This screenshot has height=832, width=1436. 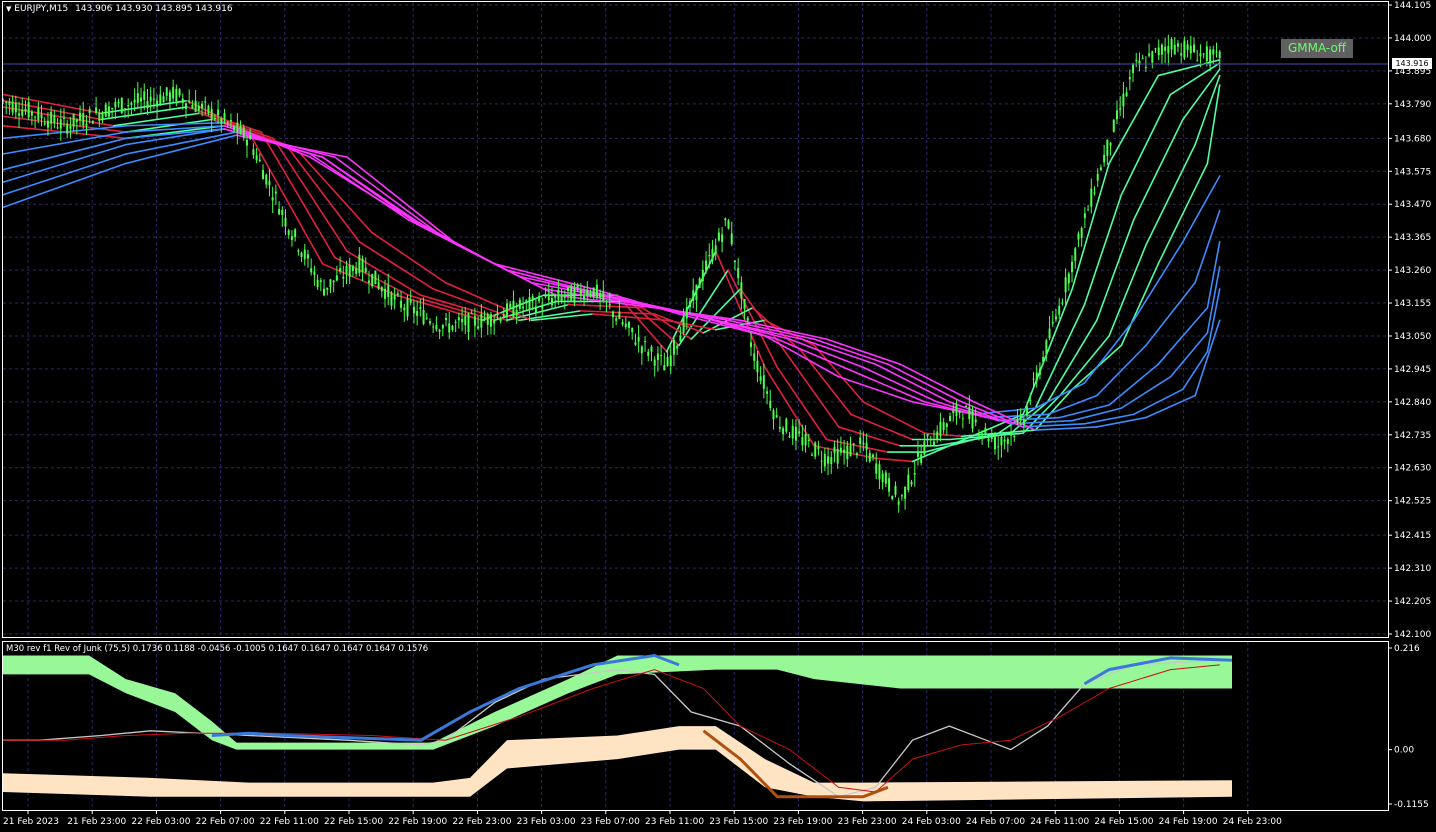 What do you see at coordinates (1407, 649) in the screenshot?
I see `indicator-tick-label: 0.216` at bounding box center [1407, 649].